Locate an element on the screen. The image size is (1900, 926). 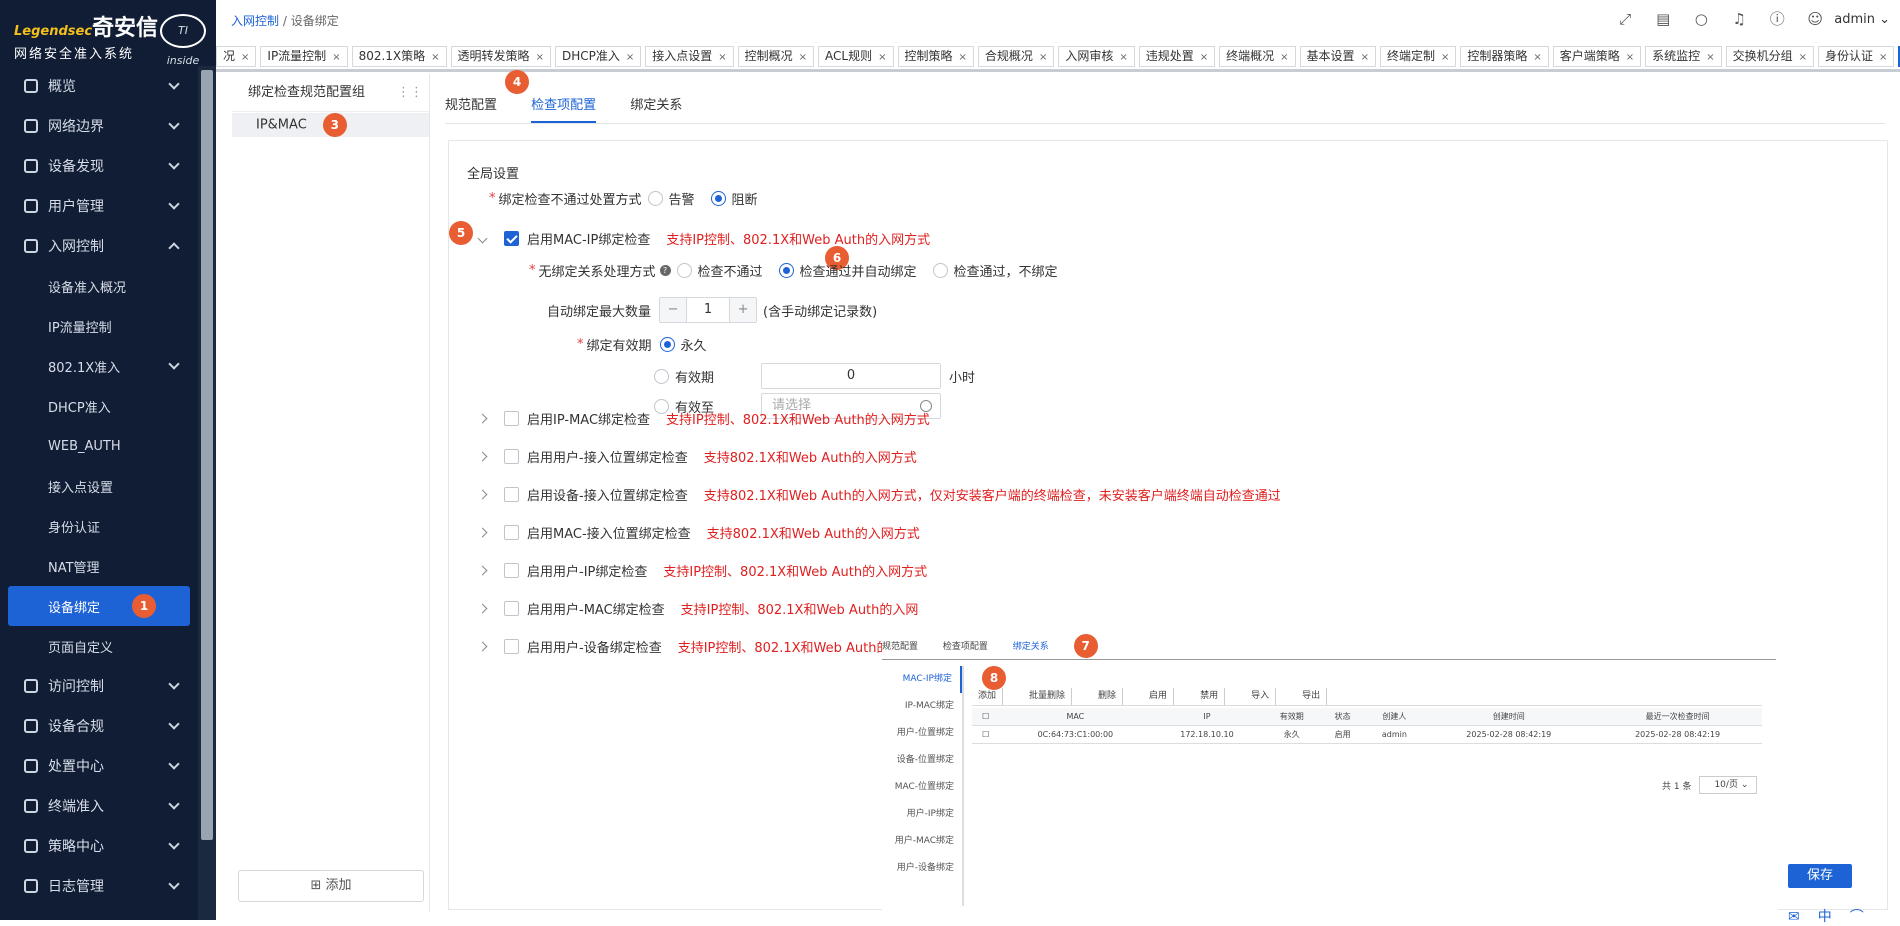
preview-side-item: 用户-位置绑定 is located at coordinates (922, 733).